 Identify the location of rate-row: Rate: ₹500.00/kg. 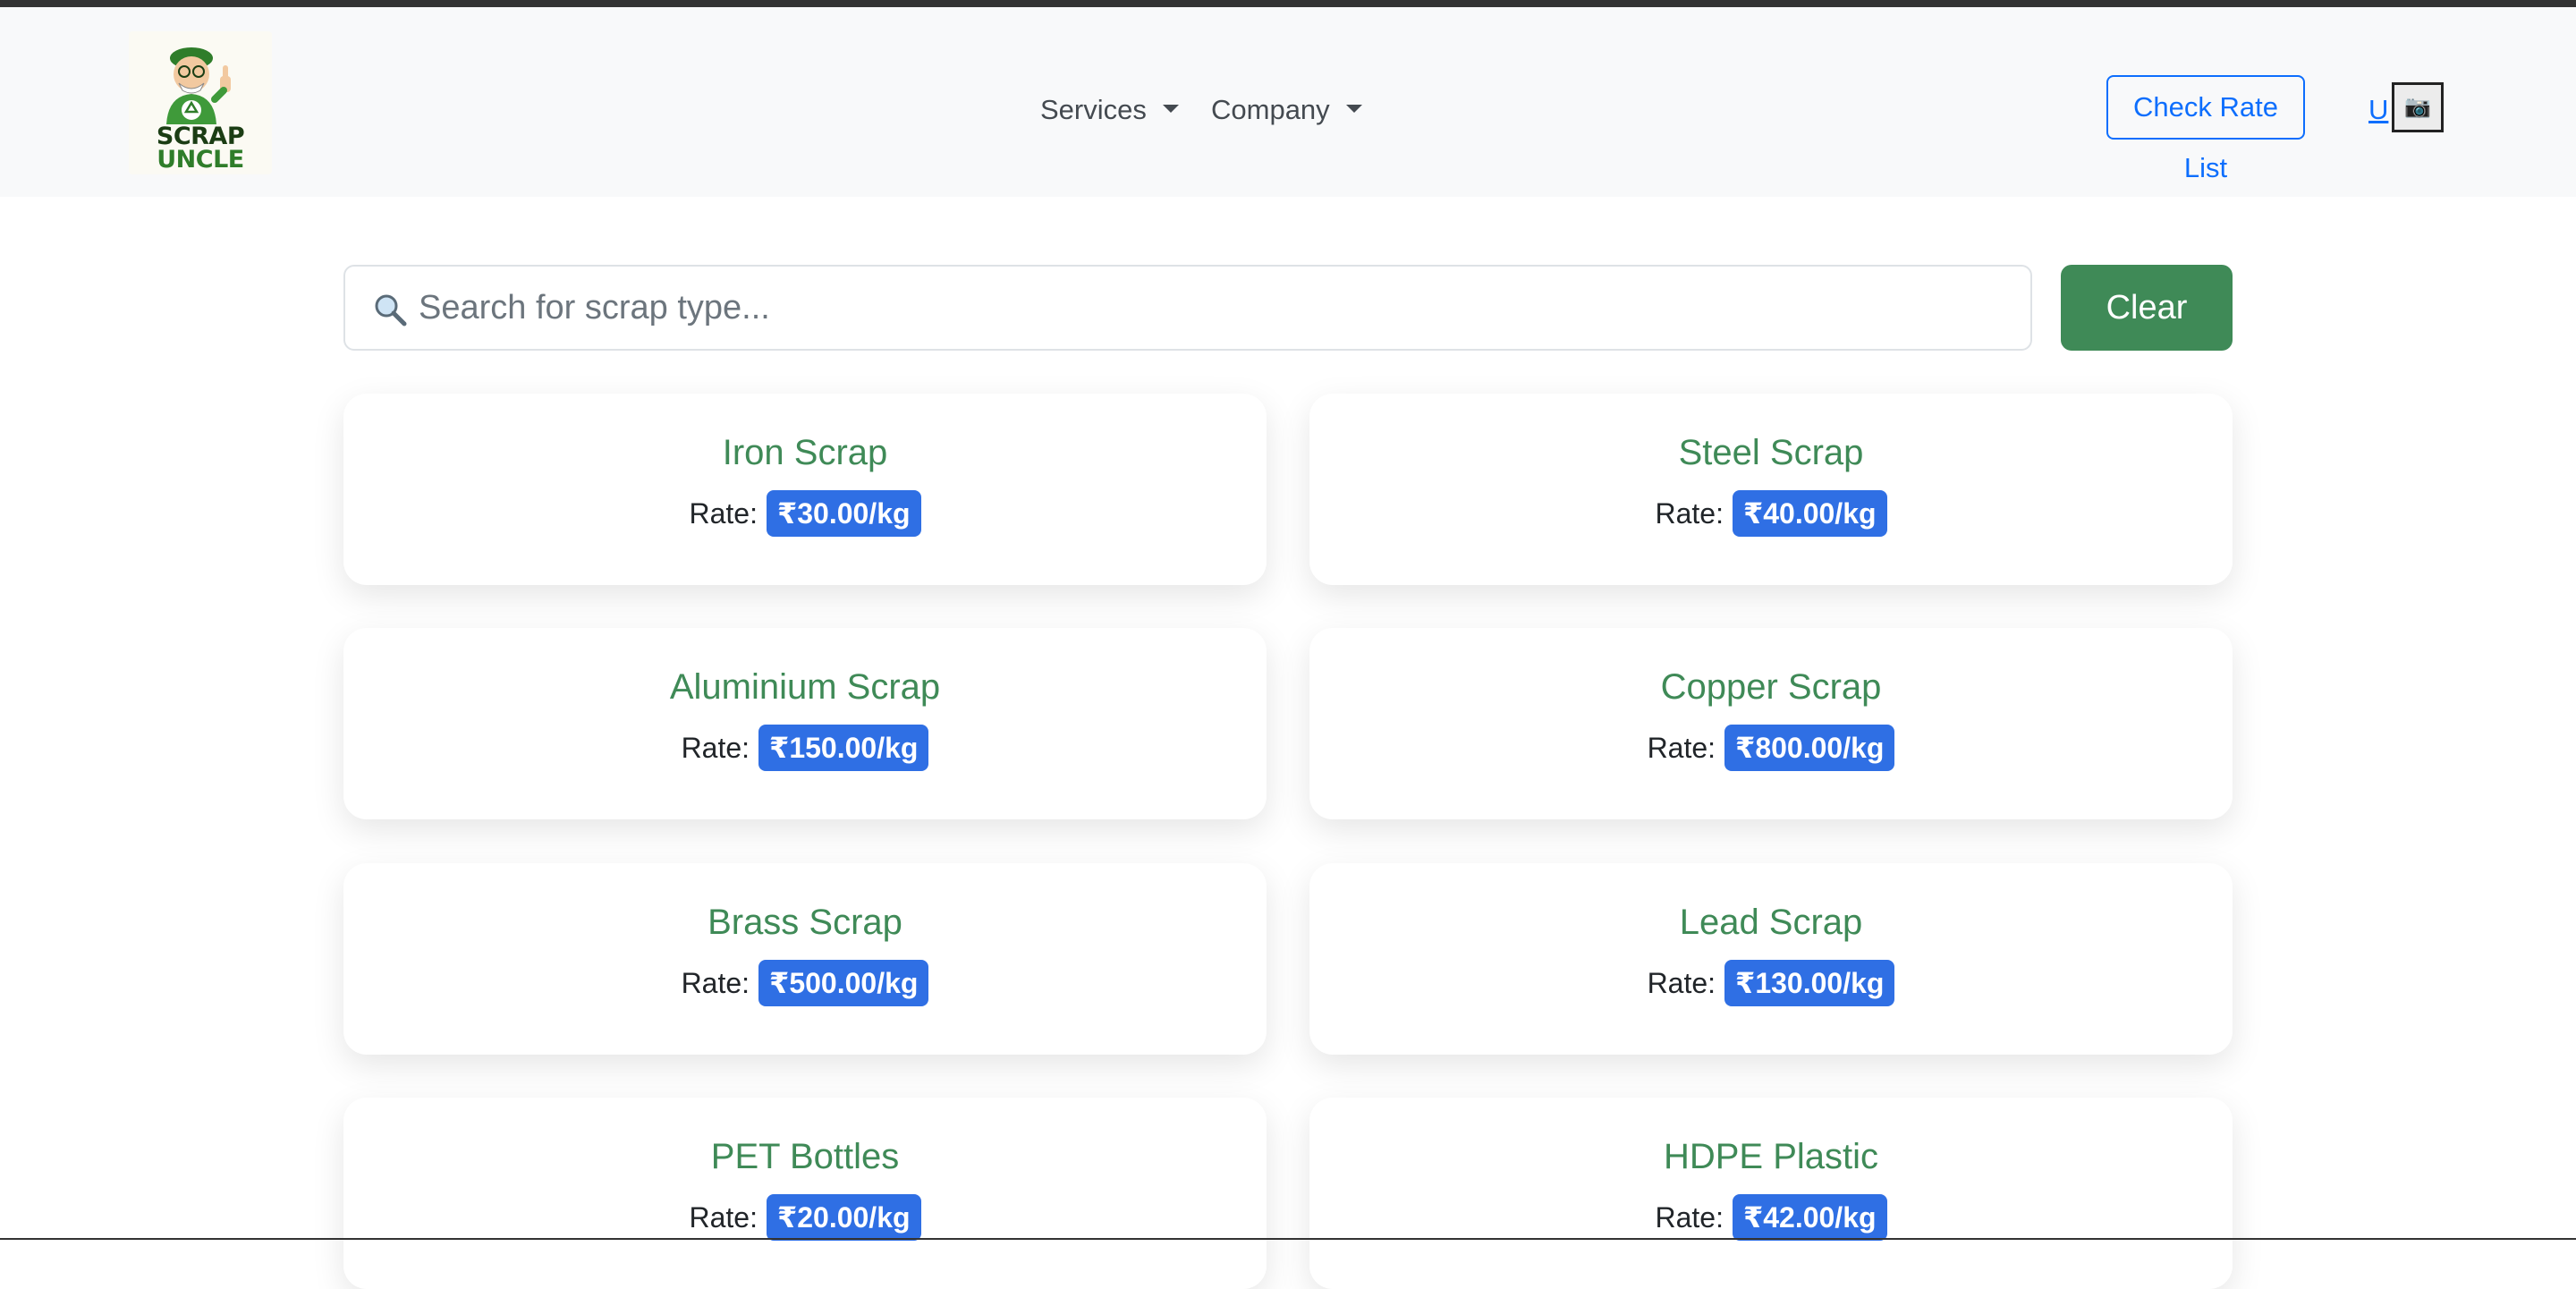
(805, 983).